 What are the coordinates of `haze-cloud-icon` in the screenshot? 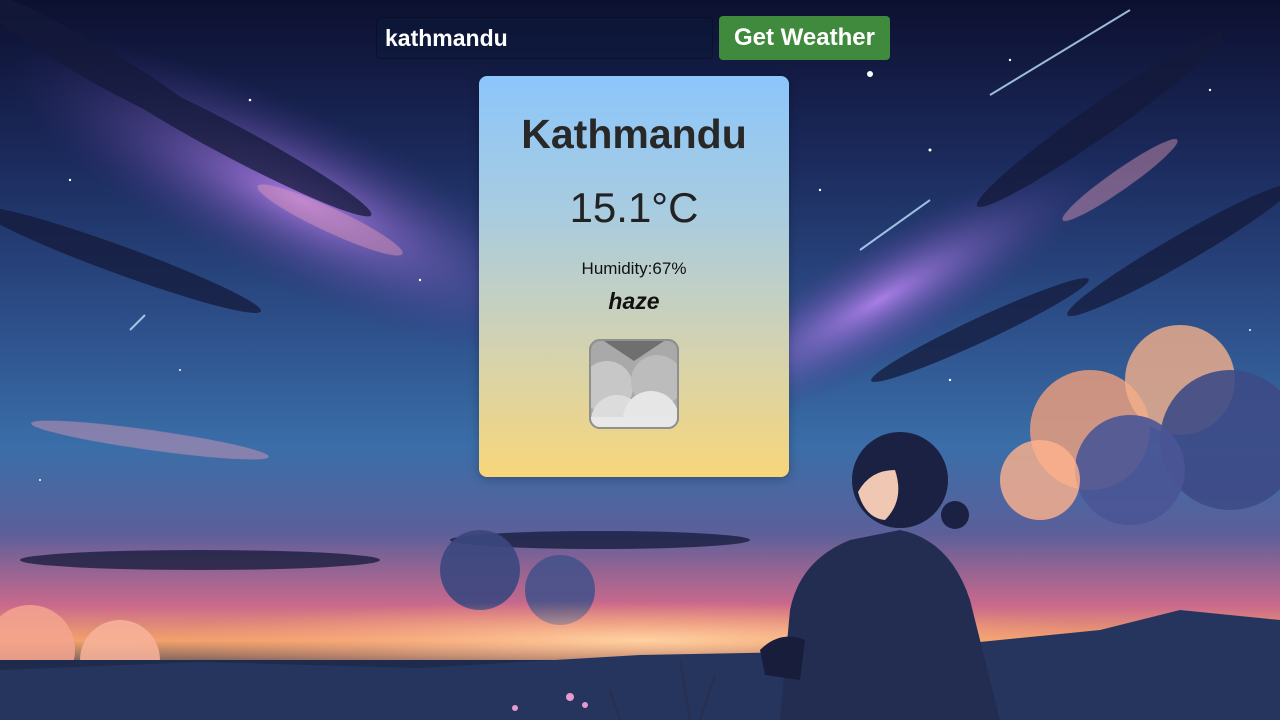 It's located at (634, 384).